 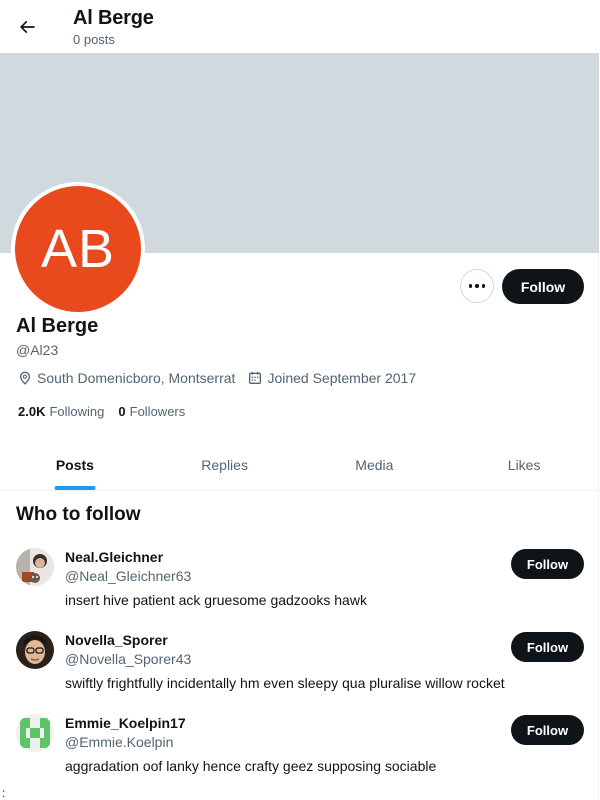 What do you see at coordinates (128, 659) in the screenshot?
I see `user-handle: @Novella_Sporer43` at bounding box center [128, 659].